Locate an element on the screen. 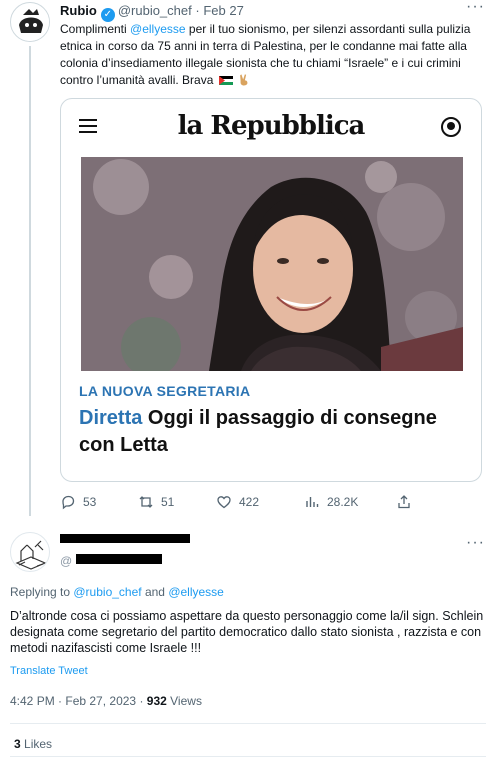  reply-mention-link: @rubio_chef is located at coordinates (107, 592).